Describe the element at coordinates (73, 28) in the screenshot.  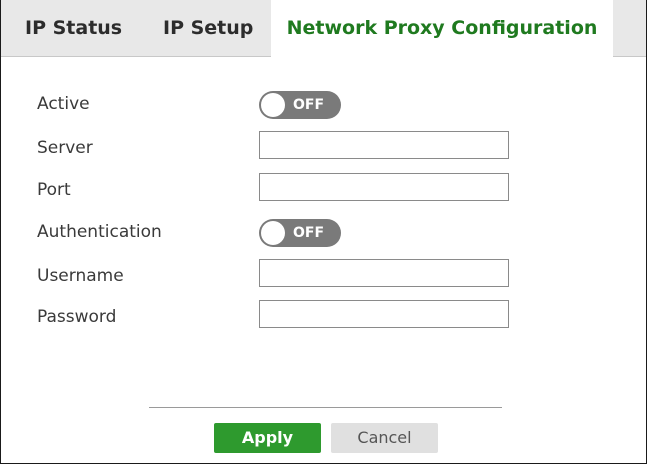
I see `tab-ip-status: IP Status` at that location.